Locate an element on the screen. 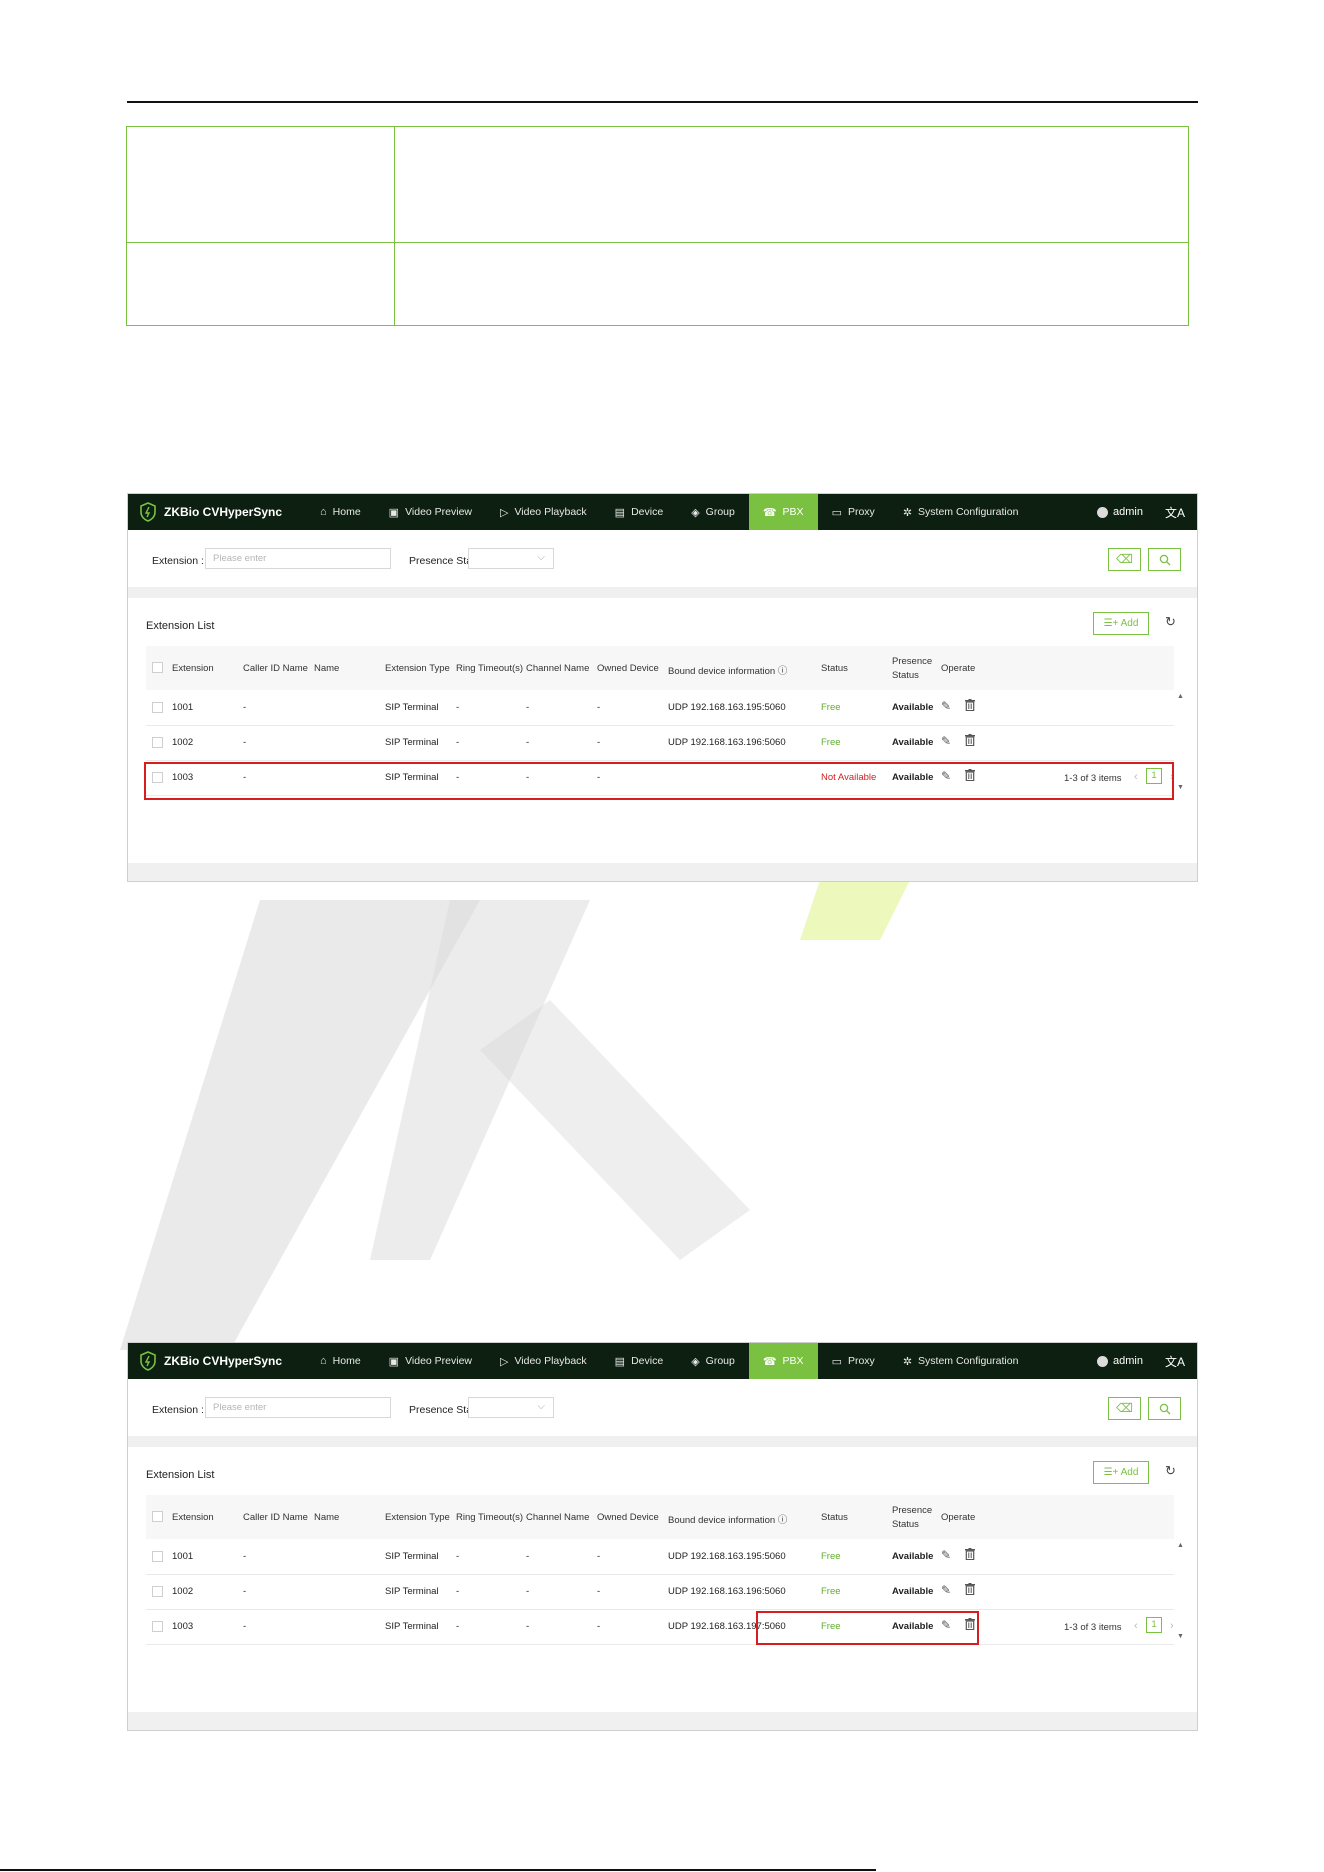  column-header: Bound device information ⓘ is located at coordinates (728, 671).